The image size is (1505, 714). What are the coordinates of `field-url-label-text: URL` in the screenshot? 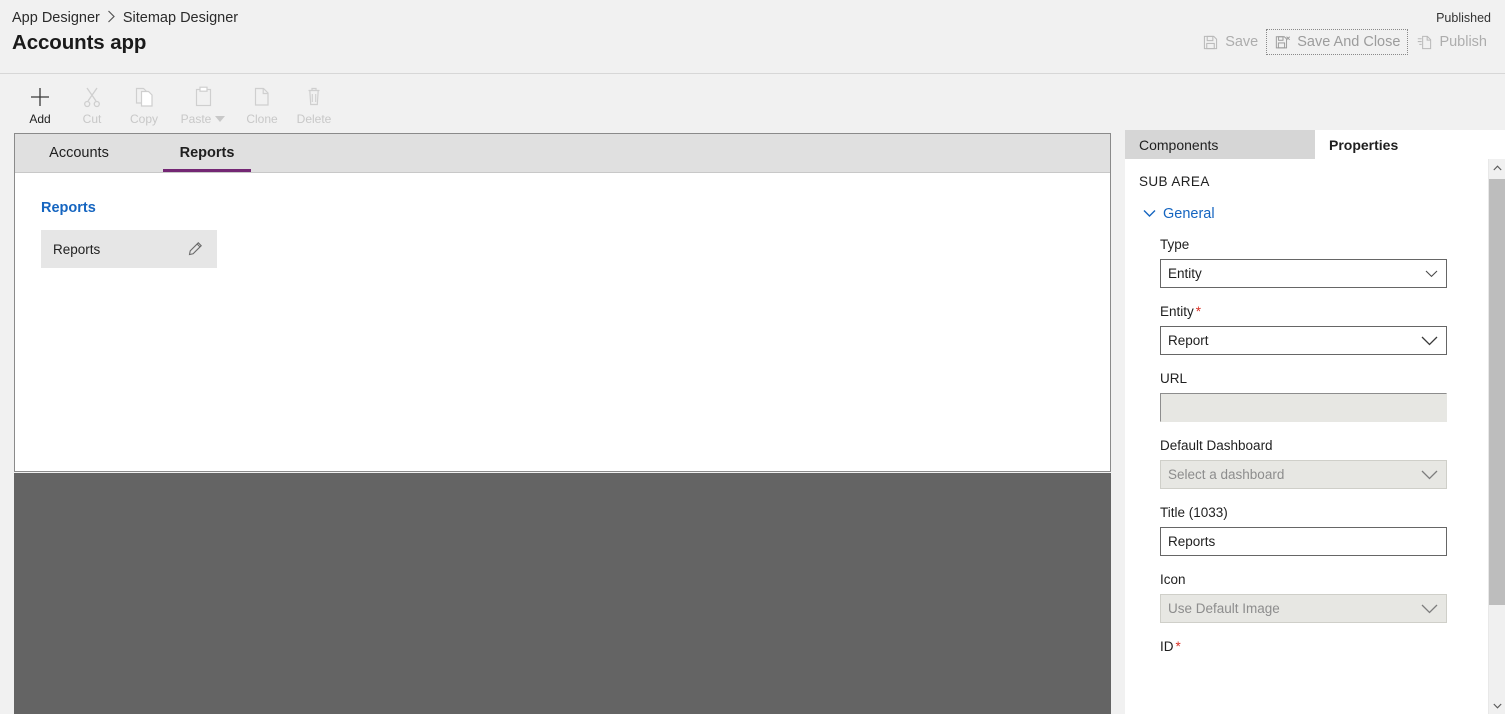 It's located at (1174, 378).